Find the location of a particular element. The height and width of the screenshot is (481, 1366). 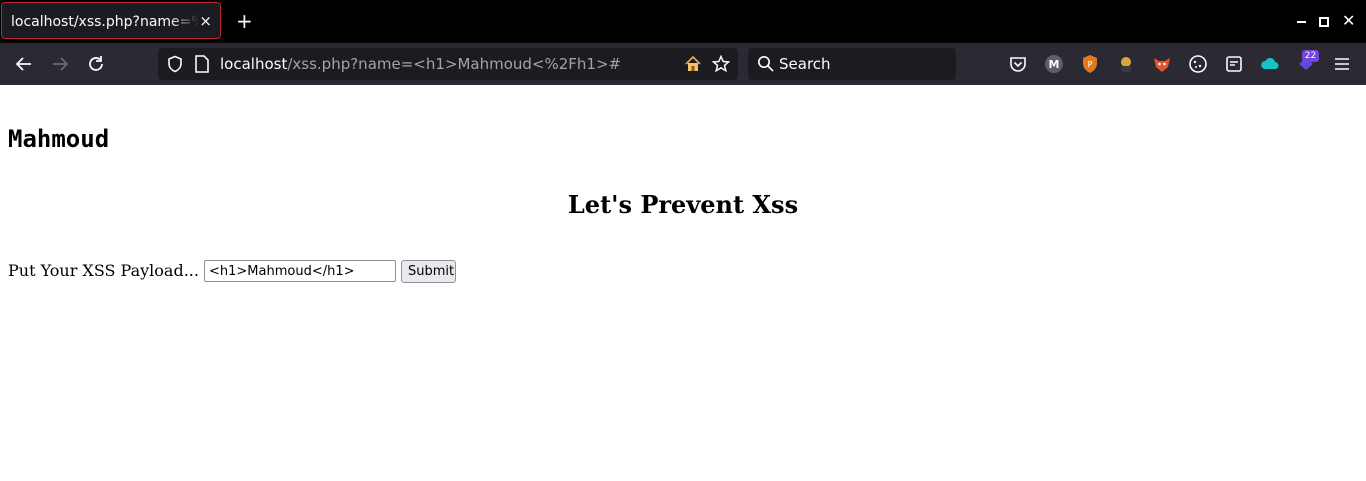

new-tab-button: + is located at coordinates (244, 21).